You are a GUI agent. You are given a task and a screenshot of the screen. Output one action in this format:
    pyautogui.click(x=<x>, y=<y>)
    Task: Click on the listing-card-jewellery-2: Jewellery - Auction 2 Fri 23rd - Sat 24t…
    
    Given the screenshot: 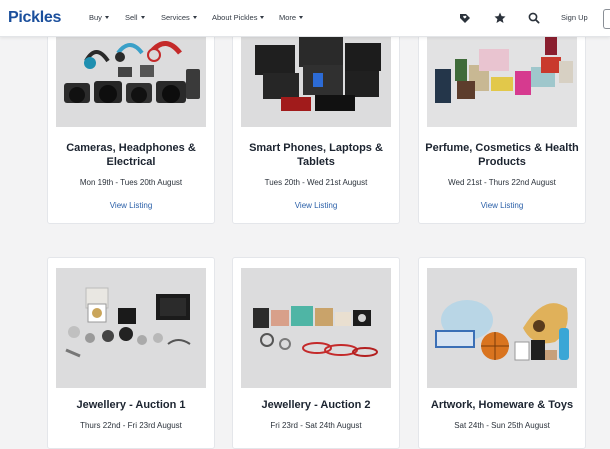 What is the action you would take?
    pyautogui.click(x=316, y=353)
    